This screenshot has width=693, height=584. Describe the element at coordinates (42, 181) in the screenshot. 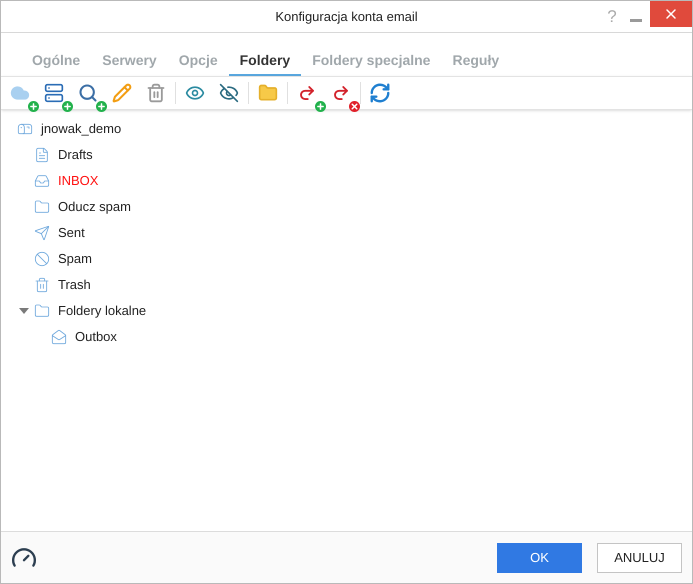

I see `inbox-icon` at that location.